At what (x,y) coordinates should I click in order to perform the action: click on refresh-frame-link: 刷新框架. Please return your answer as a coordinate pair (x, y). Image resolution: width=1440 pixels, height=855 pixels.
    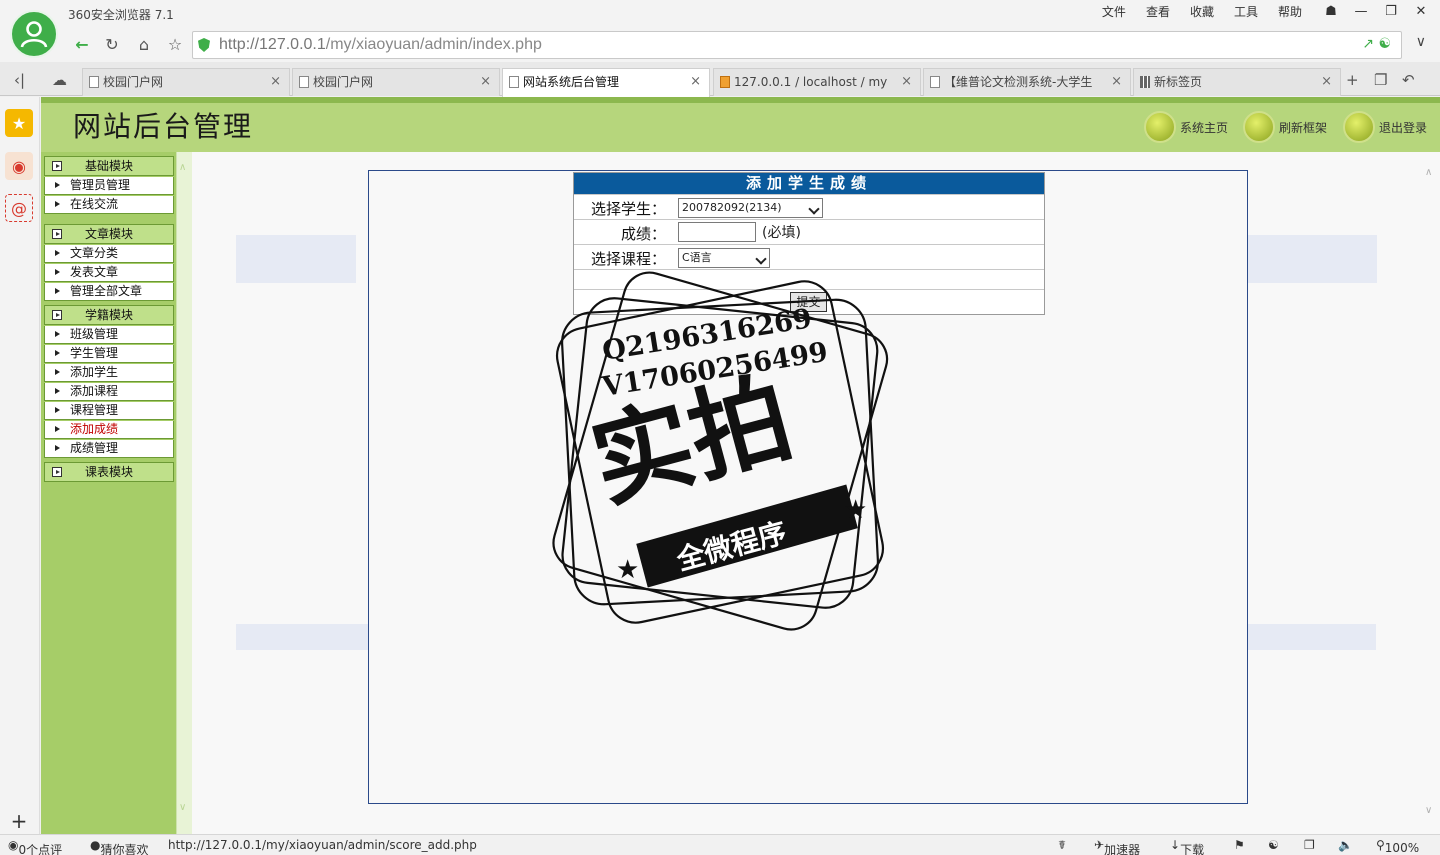
    Looking at the image, I should click on (1285, 127).